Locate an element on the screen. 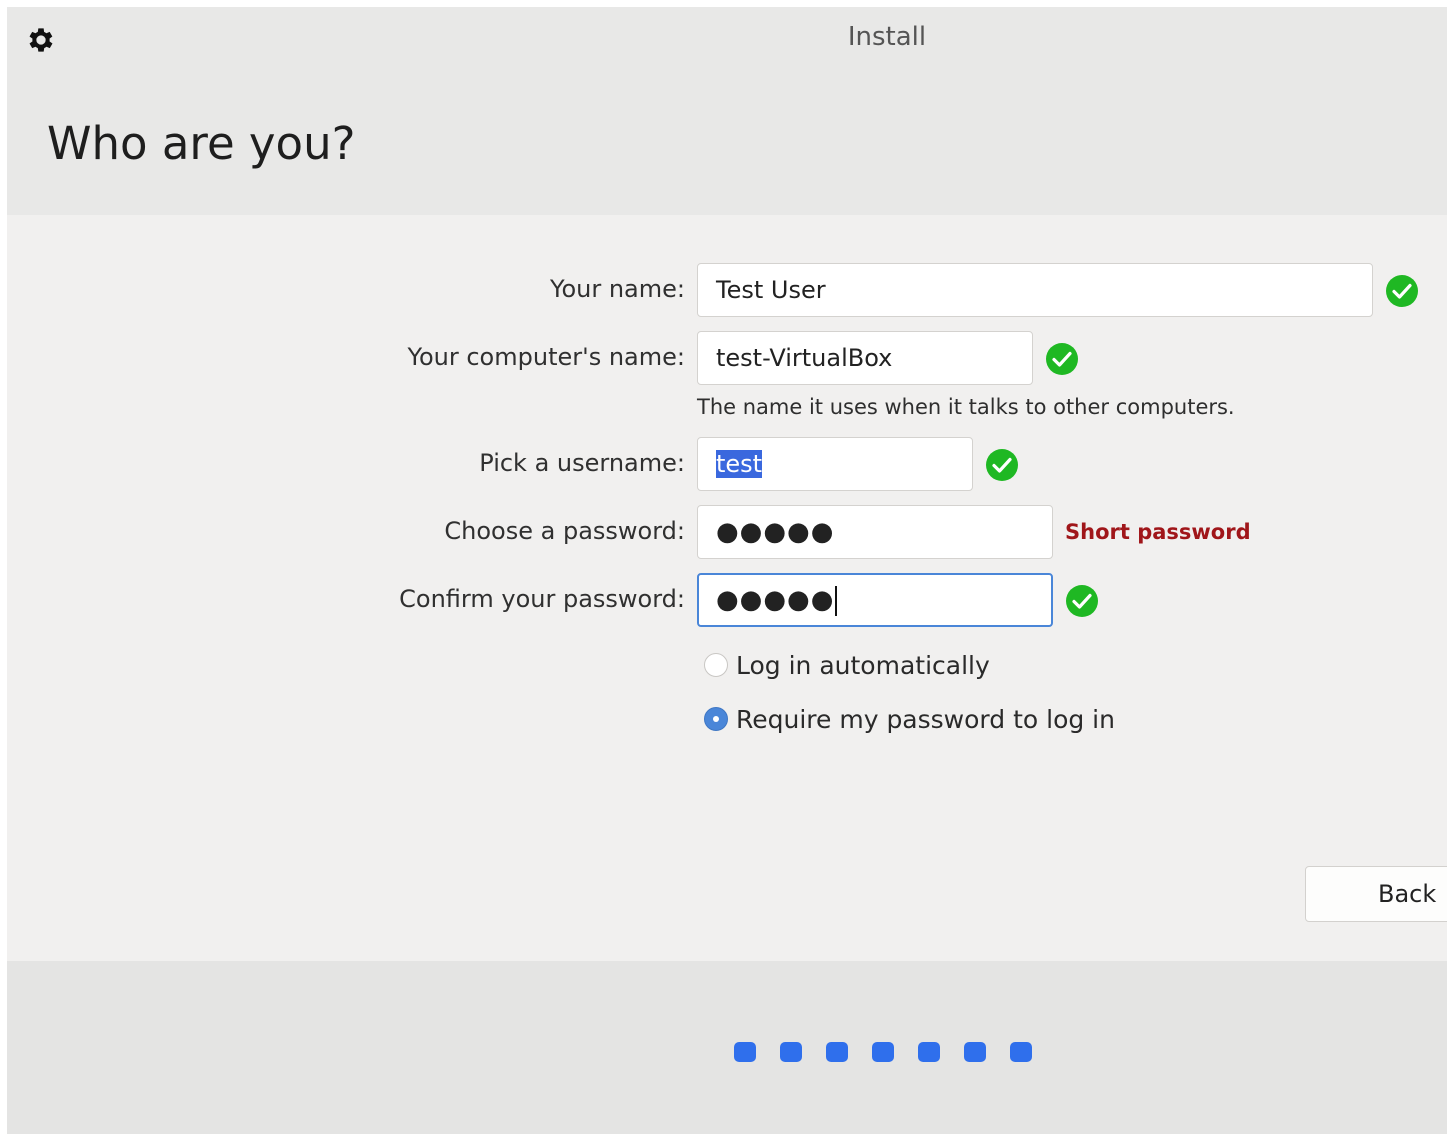 This screenshot has height=1134, width=1447. computer-name-label: Your computer's name: is located at coordinates (546, 357).